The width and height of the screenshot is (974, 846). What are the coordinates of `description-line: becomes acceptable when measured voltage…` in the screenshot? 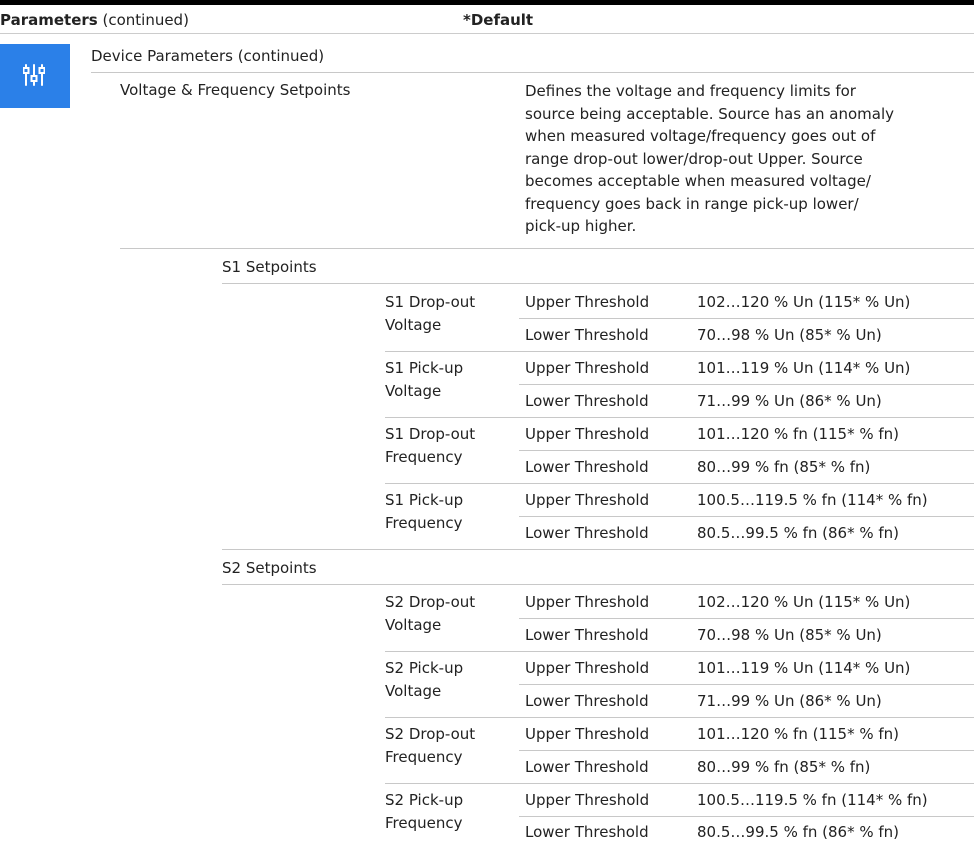 It's located at (698, 181).